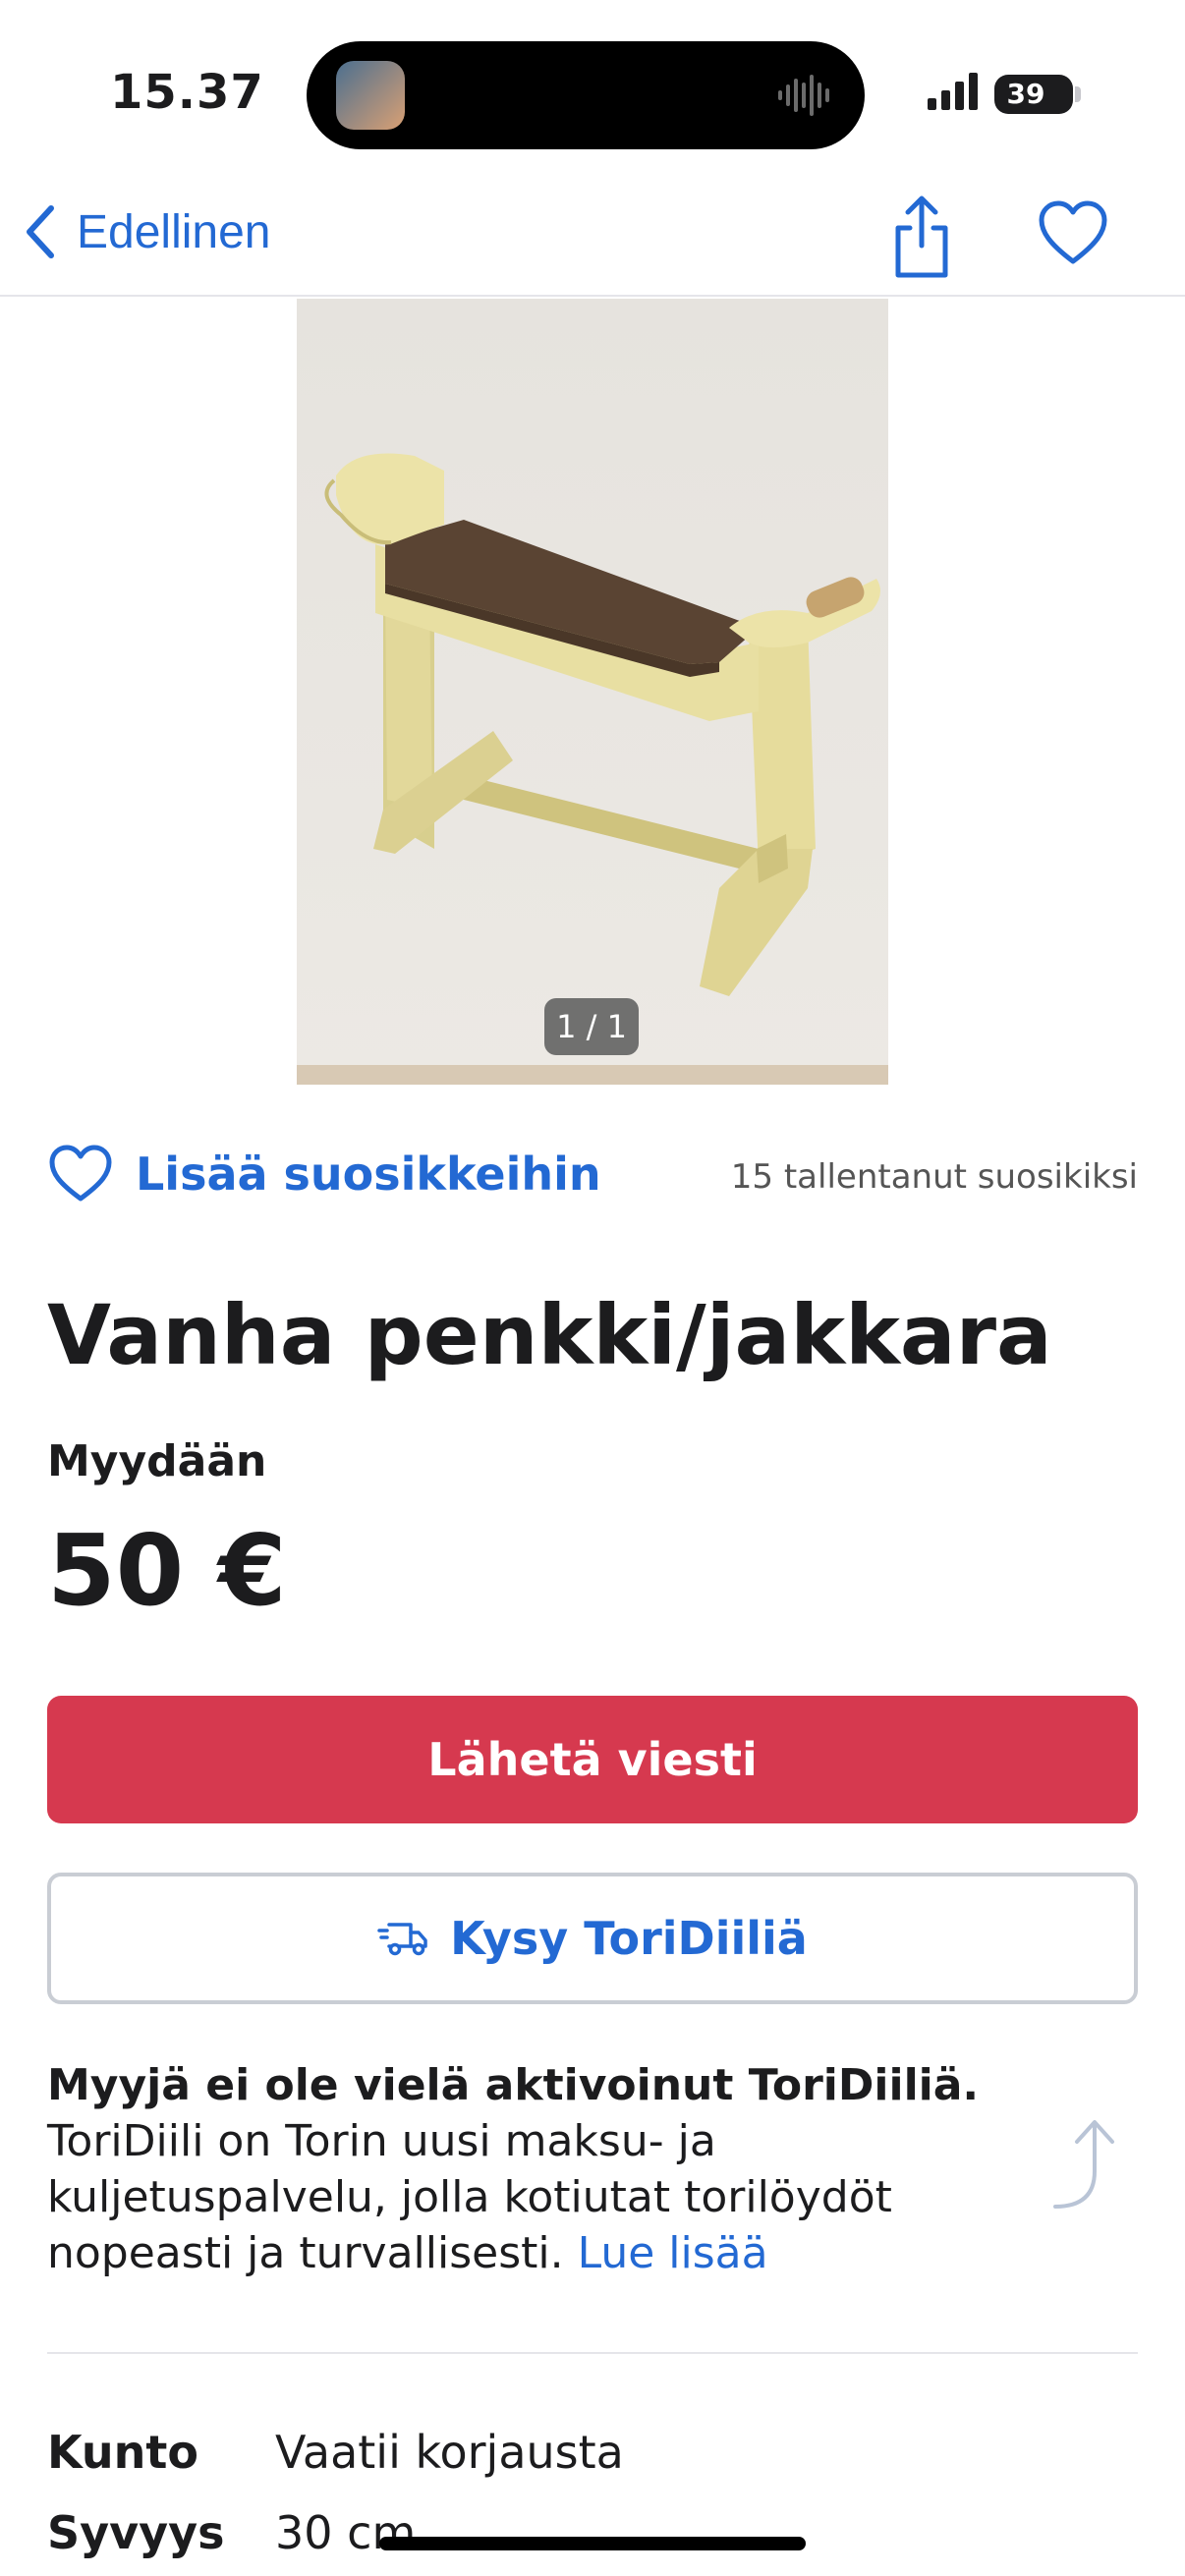 Image resolution: width=1185 pixels, height=2576 pixels. Describe the element at coordinates (41, 231) in the screenshot. I see `chevron-left-icon` at that location.